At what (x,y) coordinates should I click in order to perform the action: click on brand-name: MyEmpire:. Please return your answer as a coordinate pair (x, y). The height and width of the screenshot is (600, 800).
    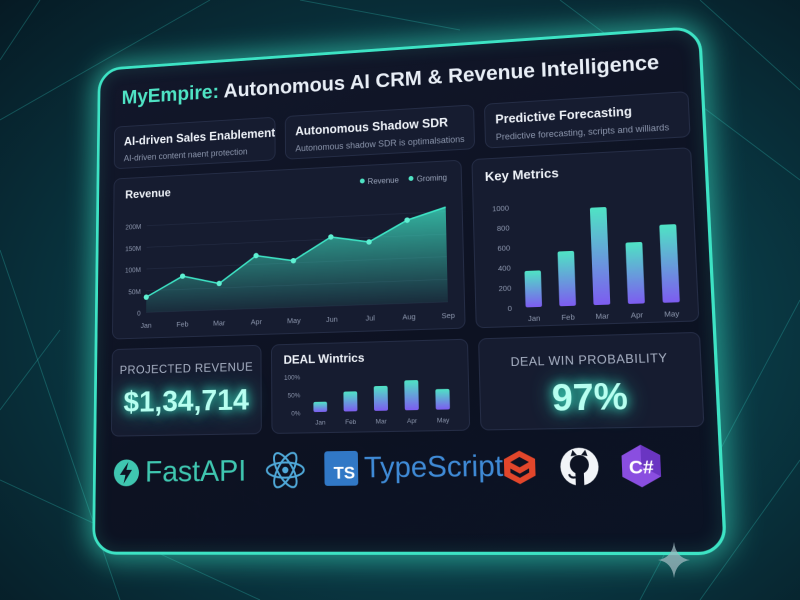
    Looking at the image, I should click on (170, 95).